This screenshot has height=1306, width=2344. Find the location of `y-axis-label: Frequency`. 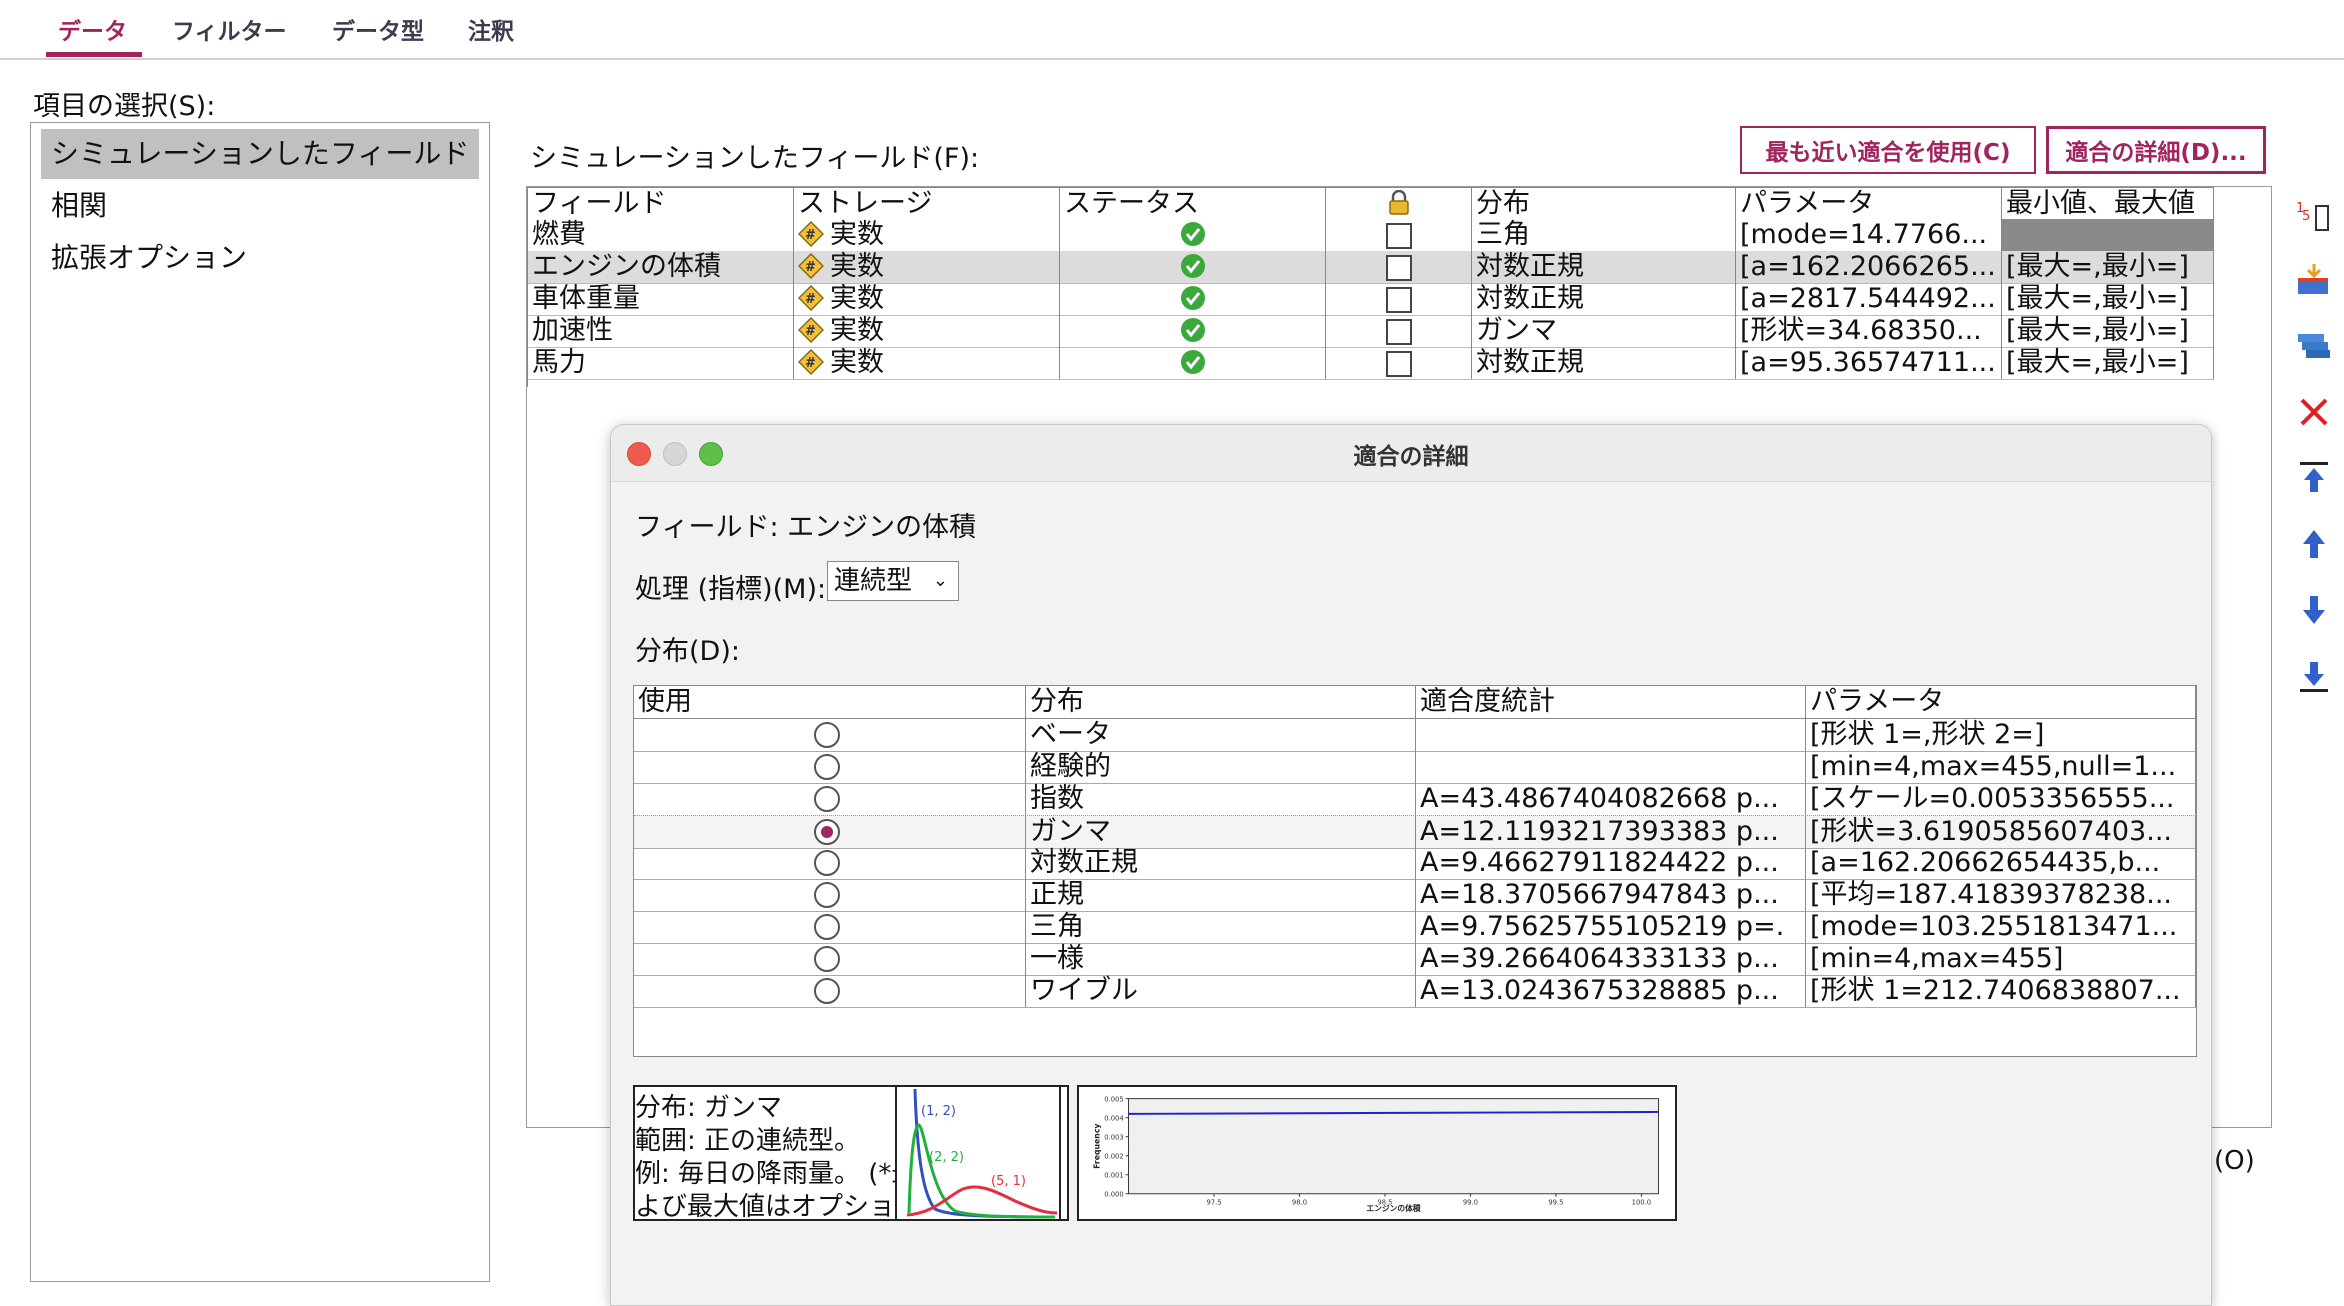

y-axis-label: Frequency is located at coordinates (1096, 1146).